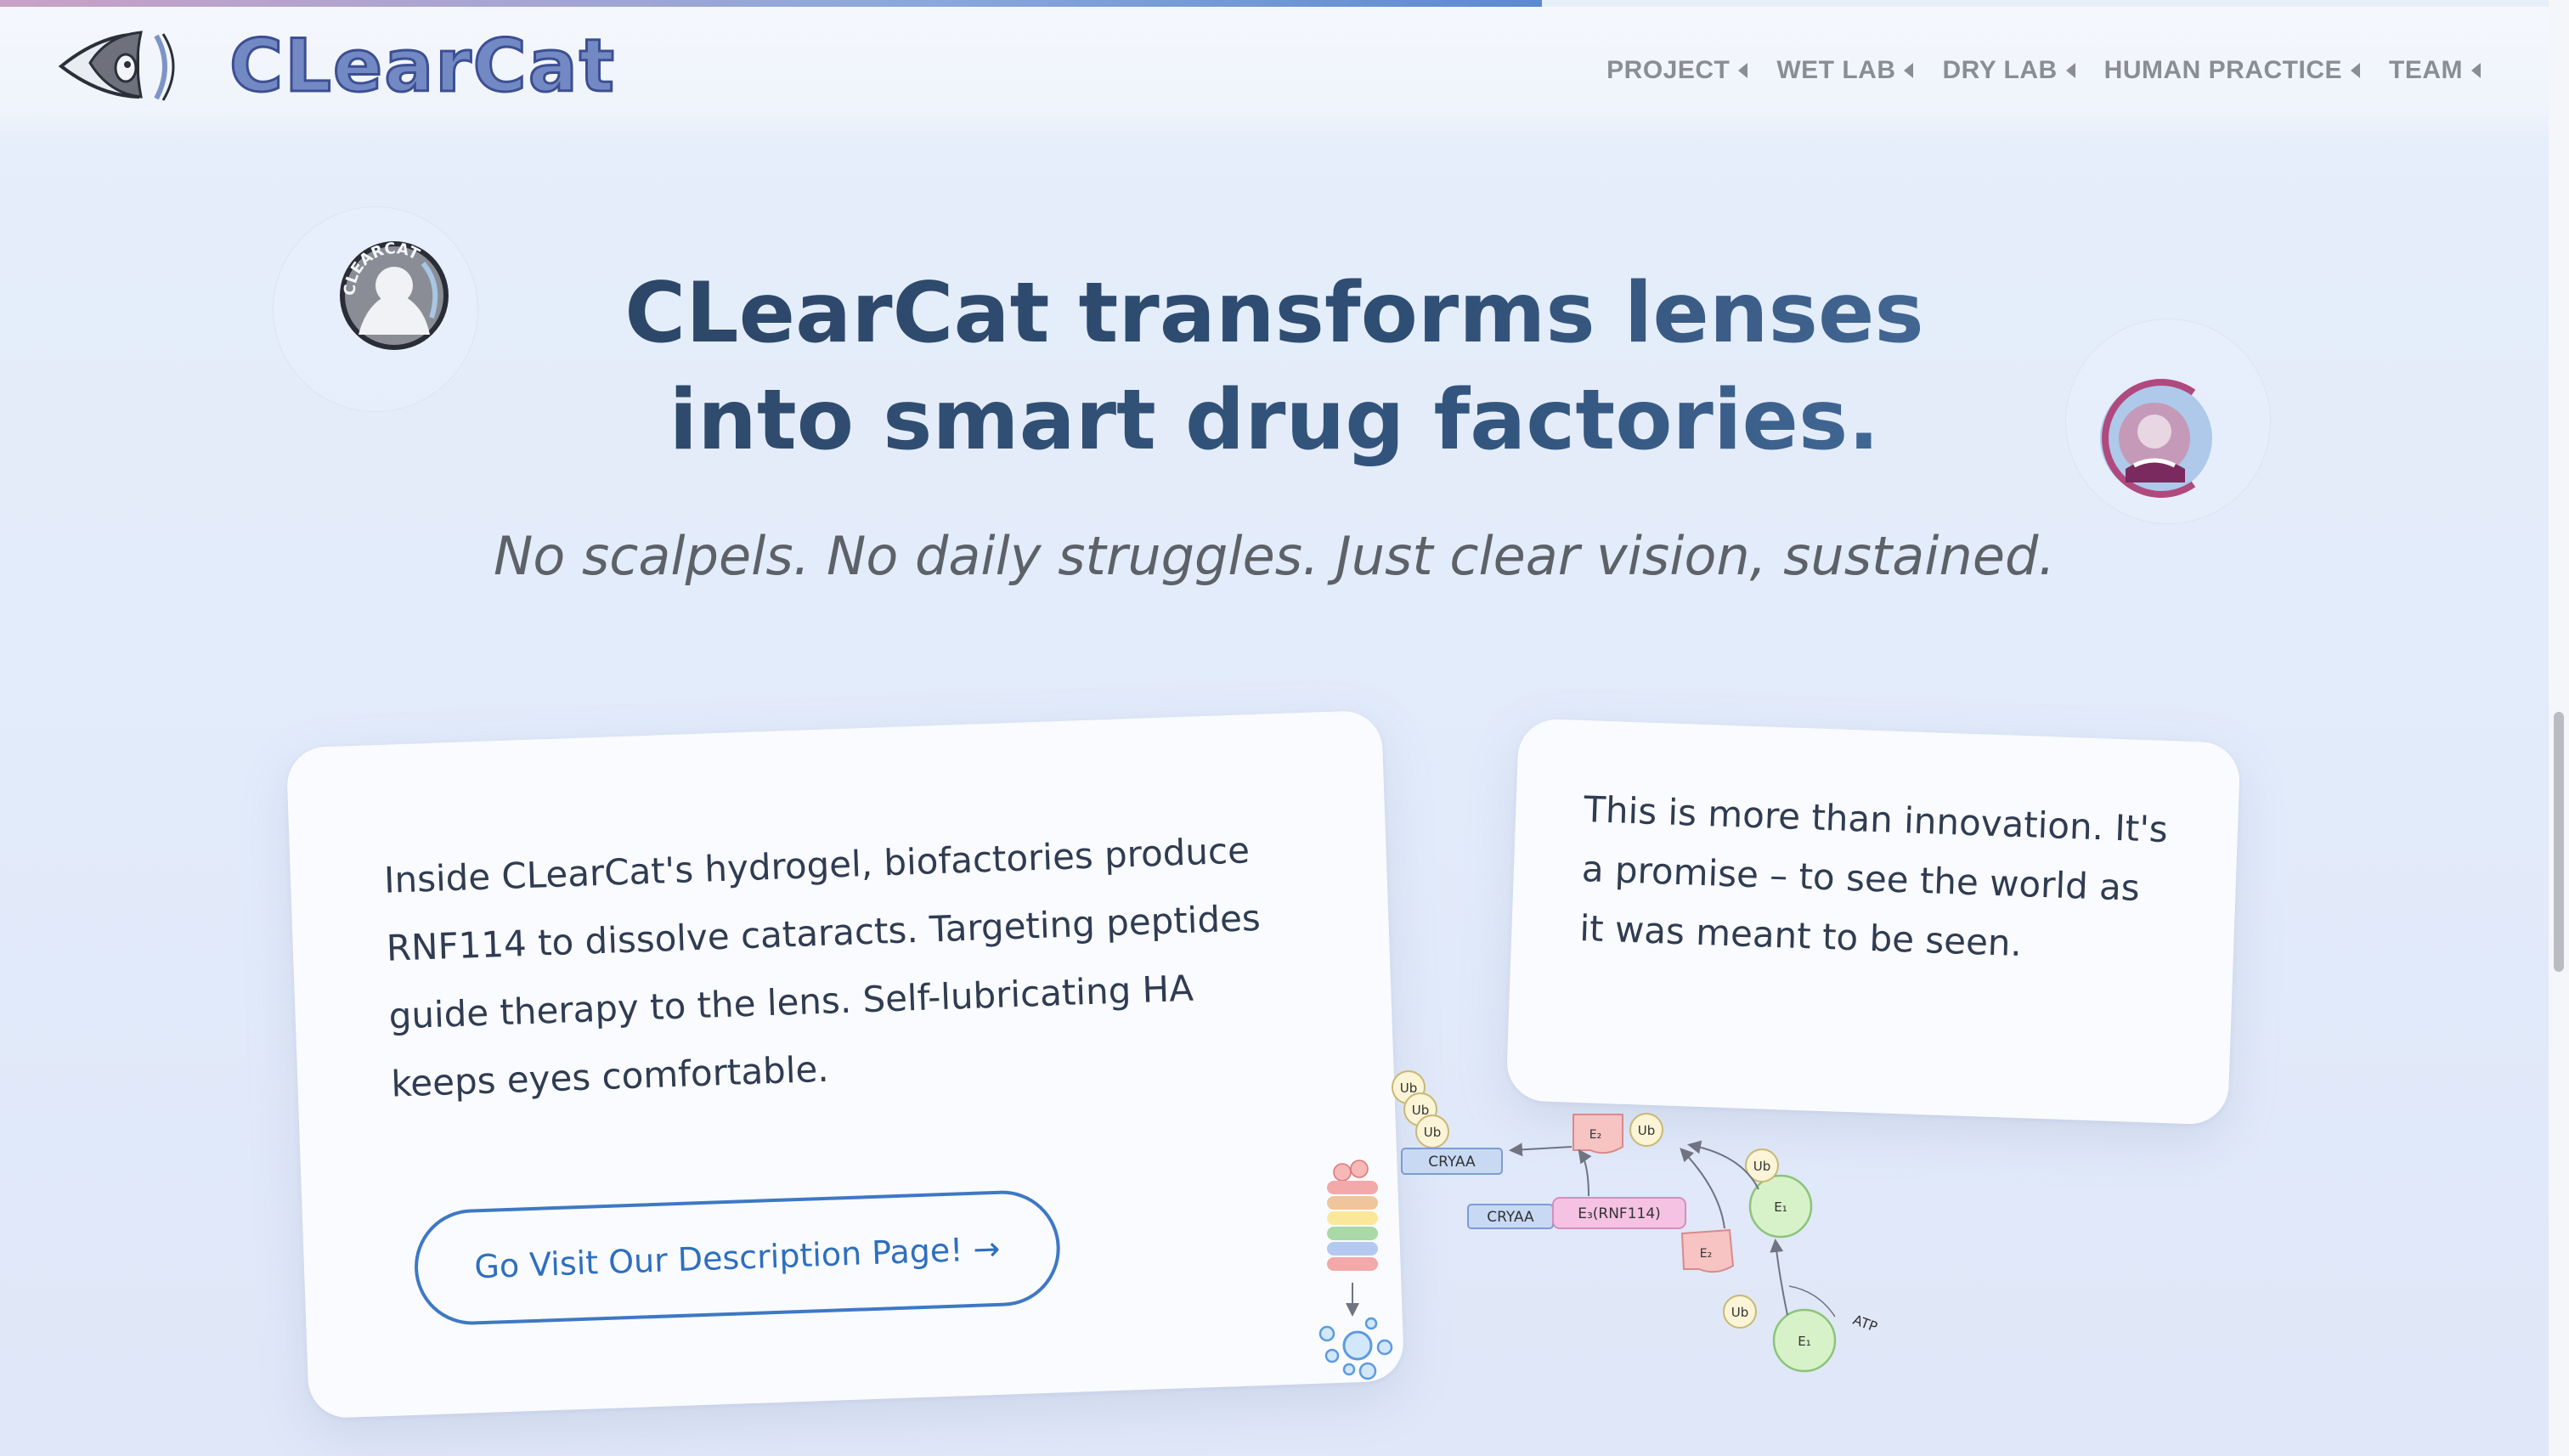 The width and height of the screenshot is (2569, 1456). What do you see at coordinates (2426, 70) in the screenshot?
I see `nav-label: TEAM` at bounding box center [2426, 70].